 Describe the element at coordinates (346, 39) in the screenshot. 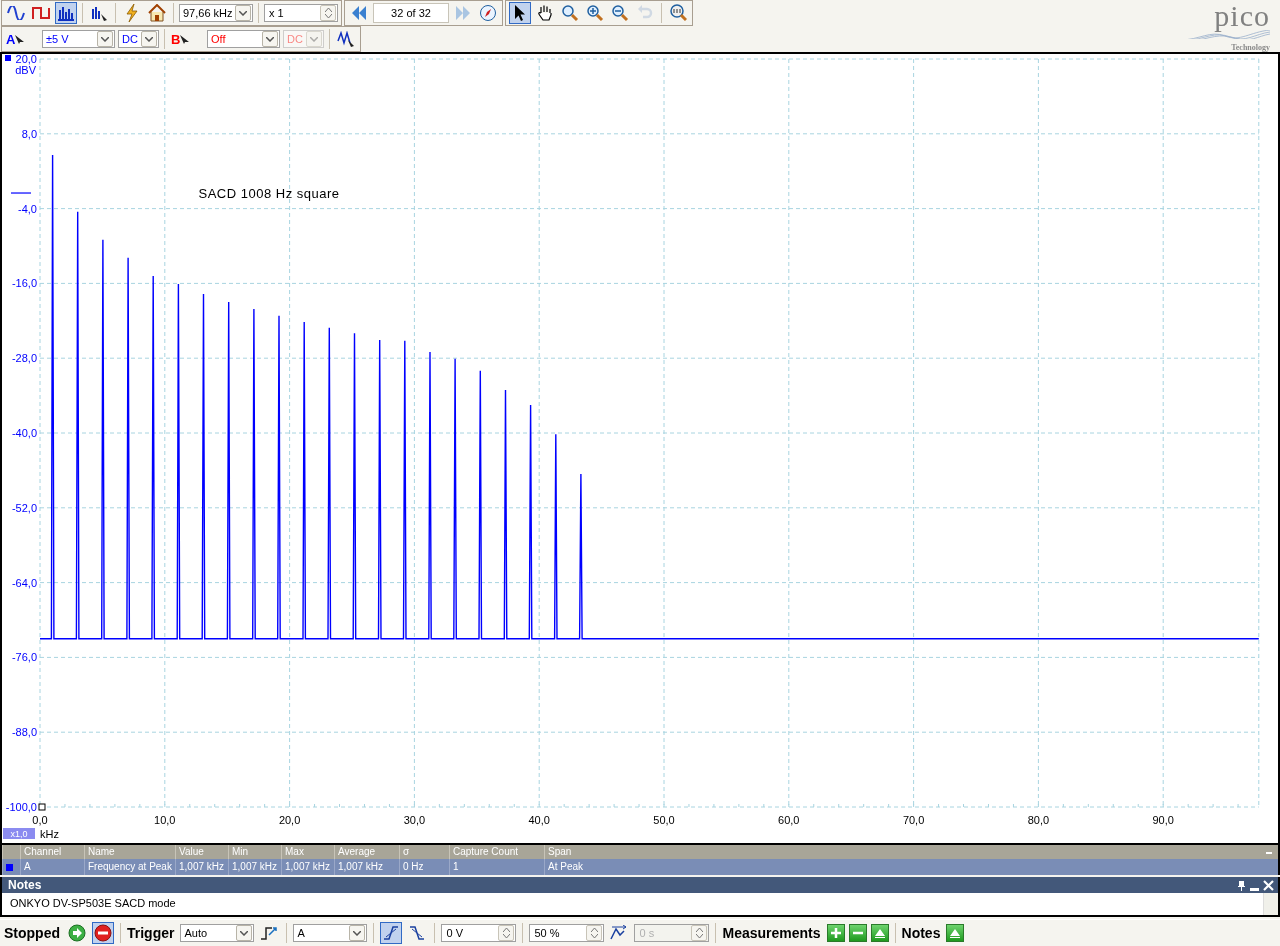

I see `wave-hand-icon` at that location.